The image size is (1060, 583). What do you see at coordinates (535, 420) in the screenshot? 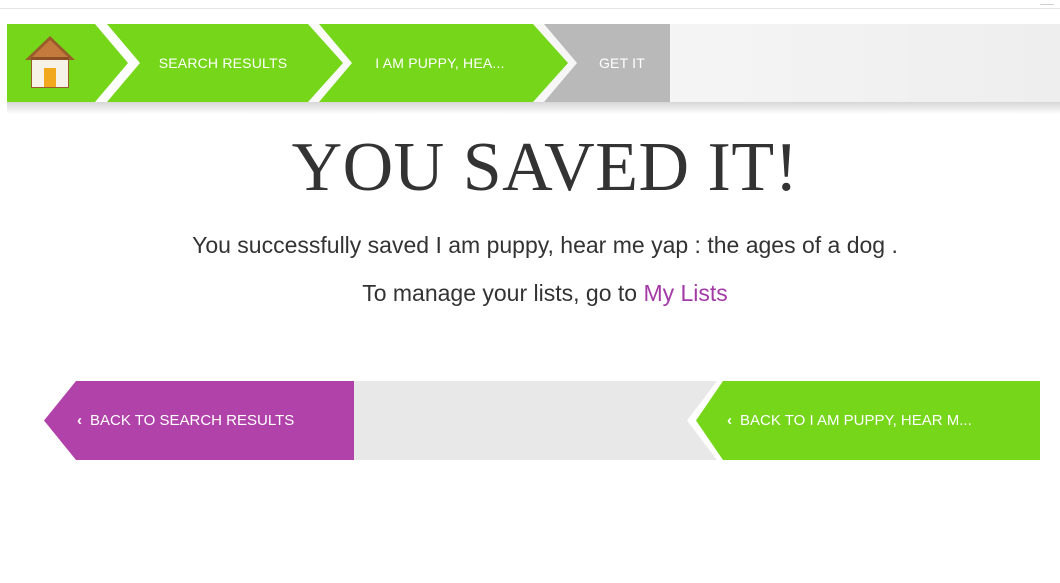
I see `nav-strip` at bounding box center [535, 420].